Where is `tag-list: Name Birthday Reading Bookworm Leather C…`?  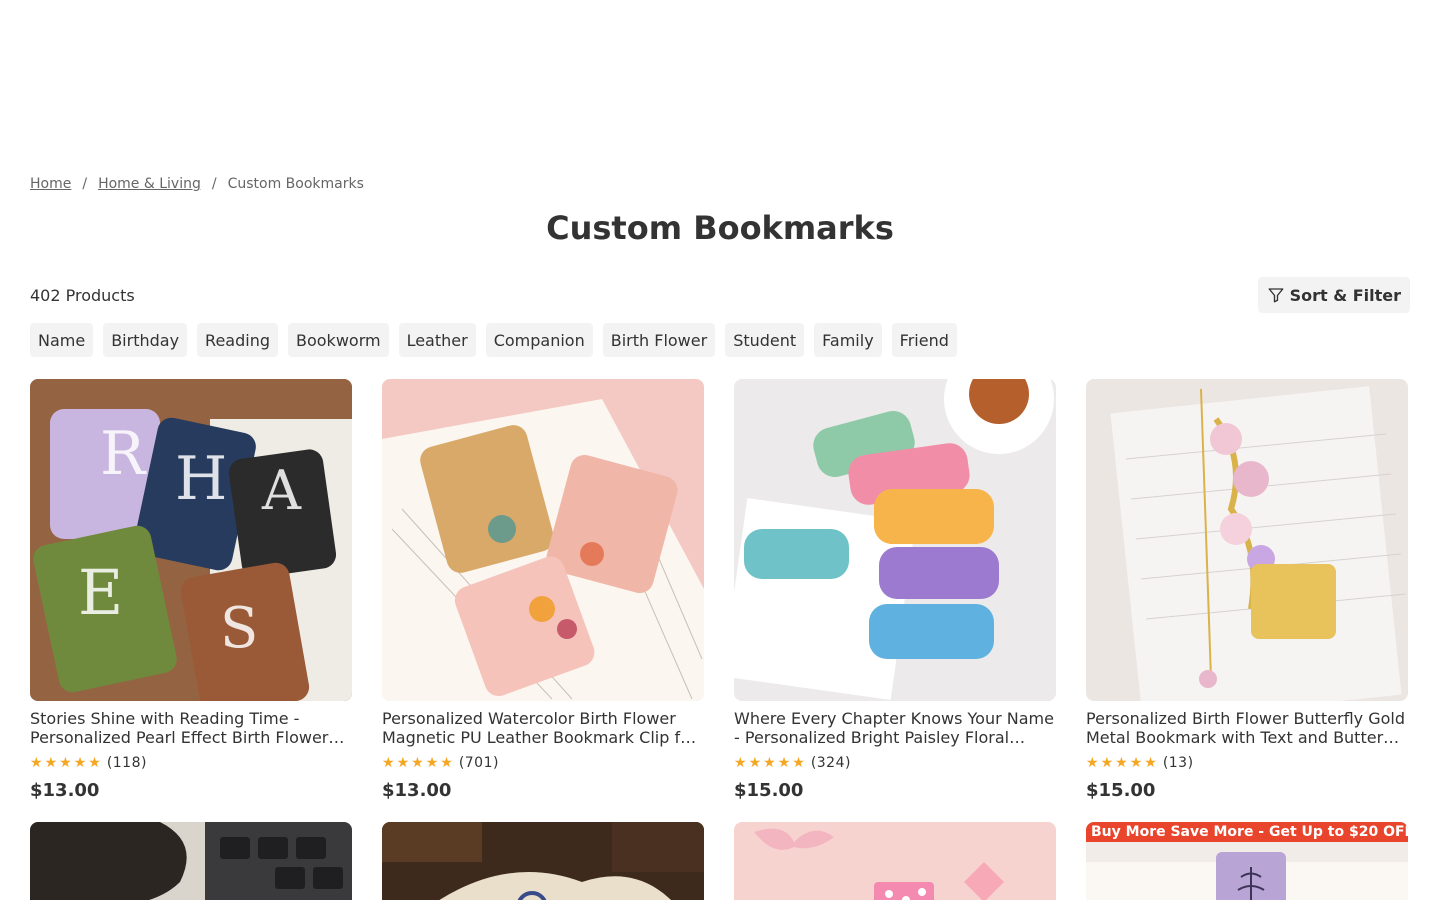
tag-list: Name Birthday Reading Bookworm Leather C… is located at coordinates (720, 340).